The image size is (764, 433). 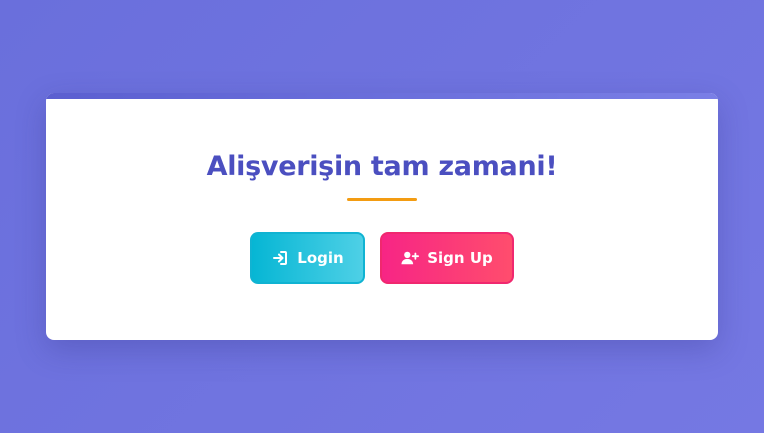 I want to click on login-button: Login, so click(x=307, y=258).